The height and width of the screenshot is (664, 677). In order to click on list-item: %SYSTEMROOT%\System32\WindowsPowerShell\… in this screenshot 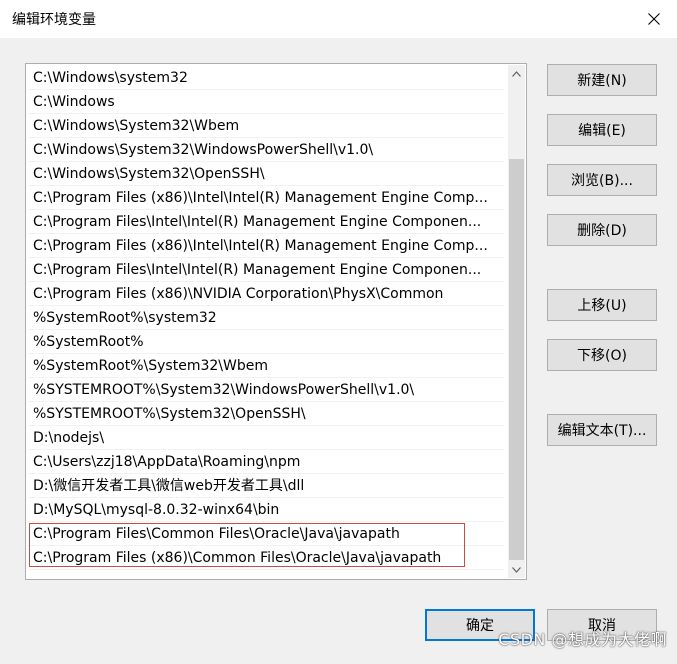, I will do `click(266, 390)`.